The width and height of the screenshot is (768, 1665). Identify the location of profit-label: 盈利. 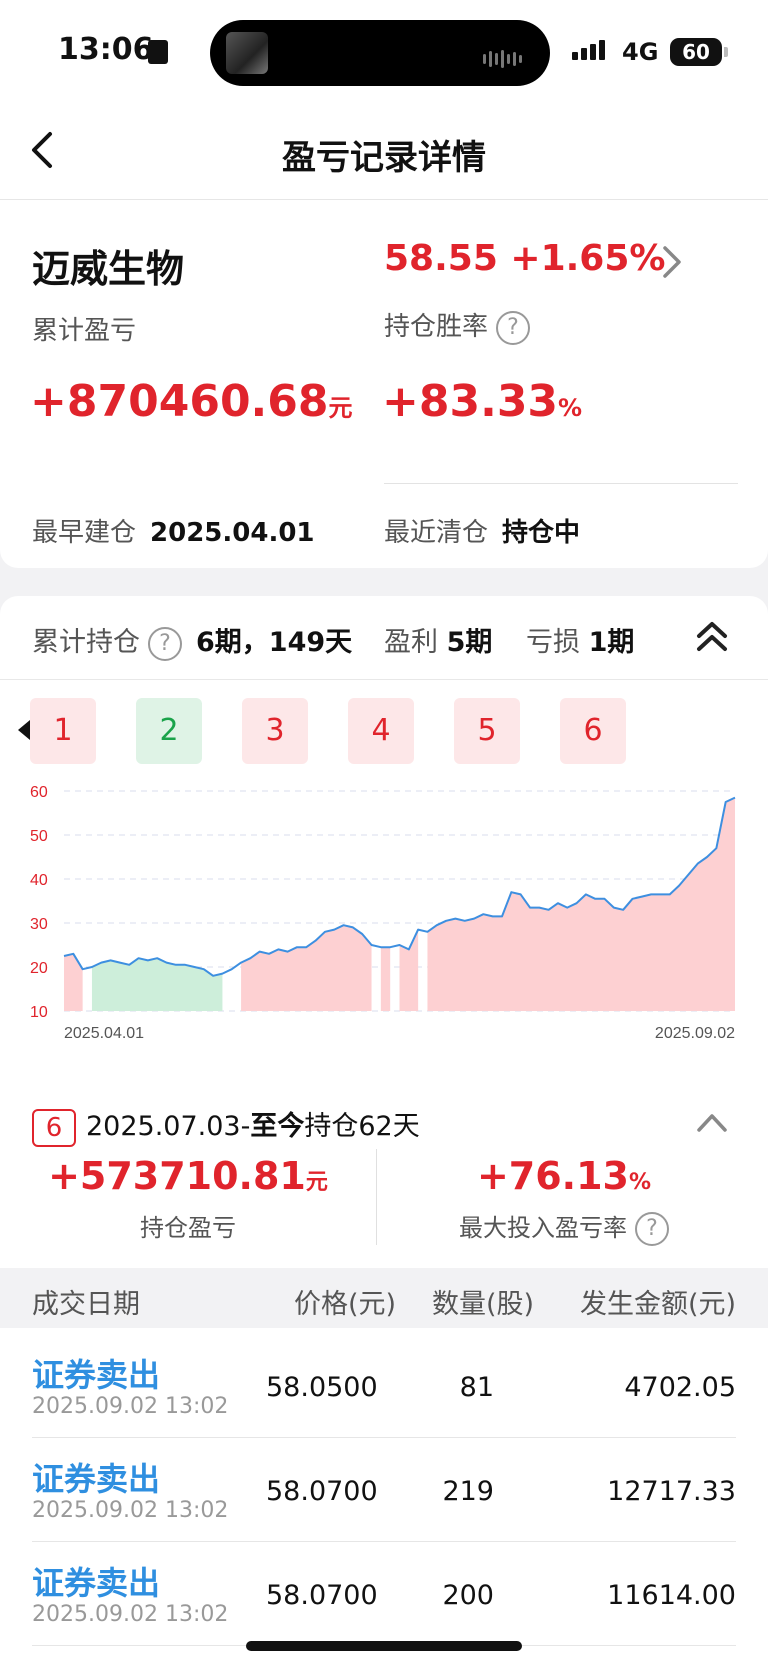
(411, 642).